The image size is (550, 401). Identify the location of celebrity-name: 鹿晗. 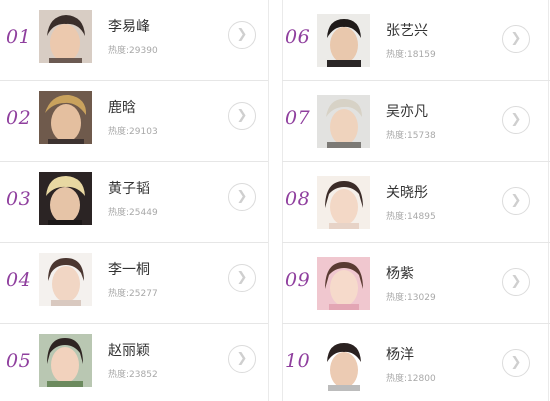
(122, 107).